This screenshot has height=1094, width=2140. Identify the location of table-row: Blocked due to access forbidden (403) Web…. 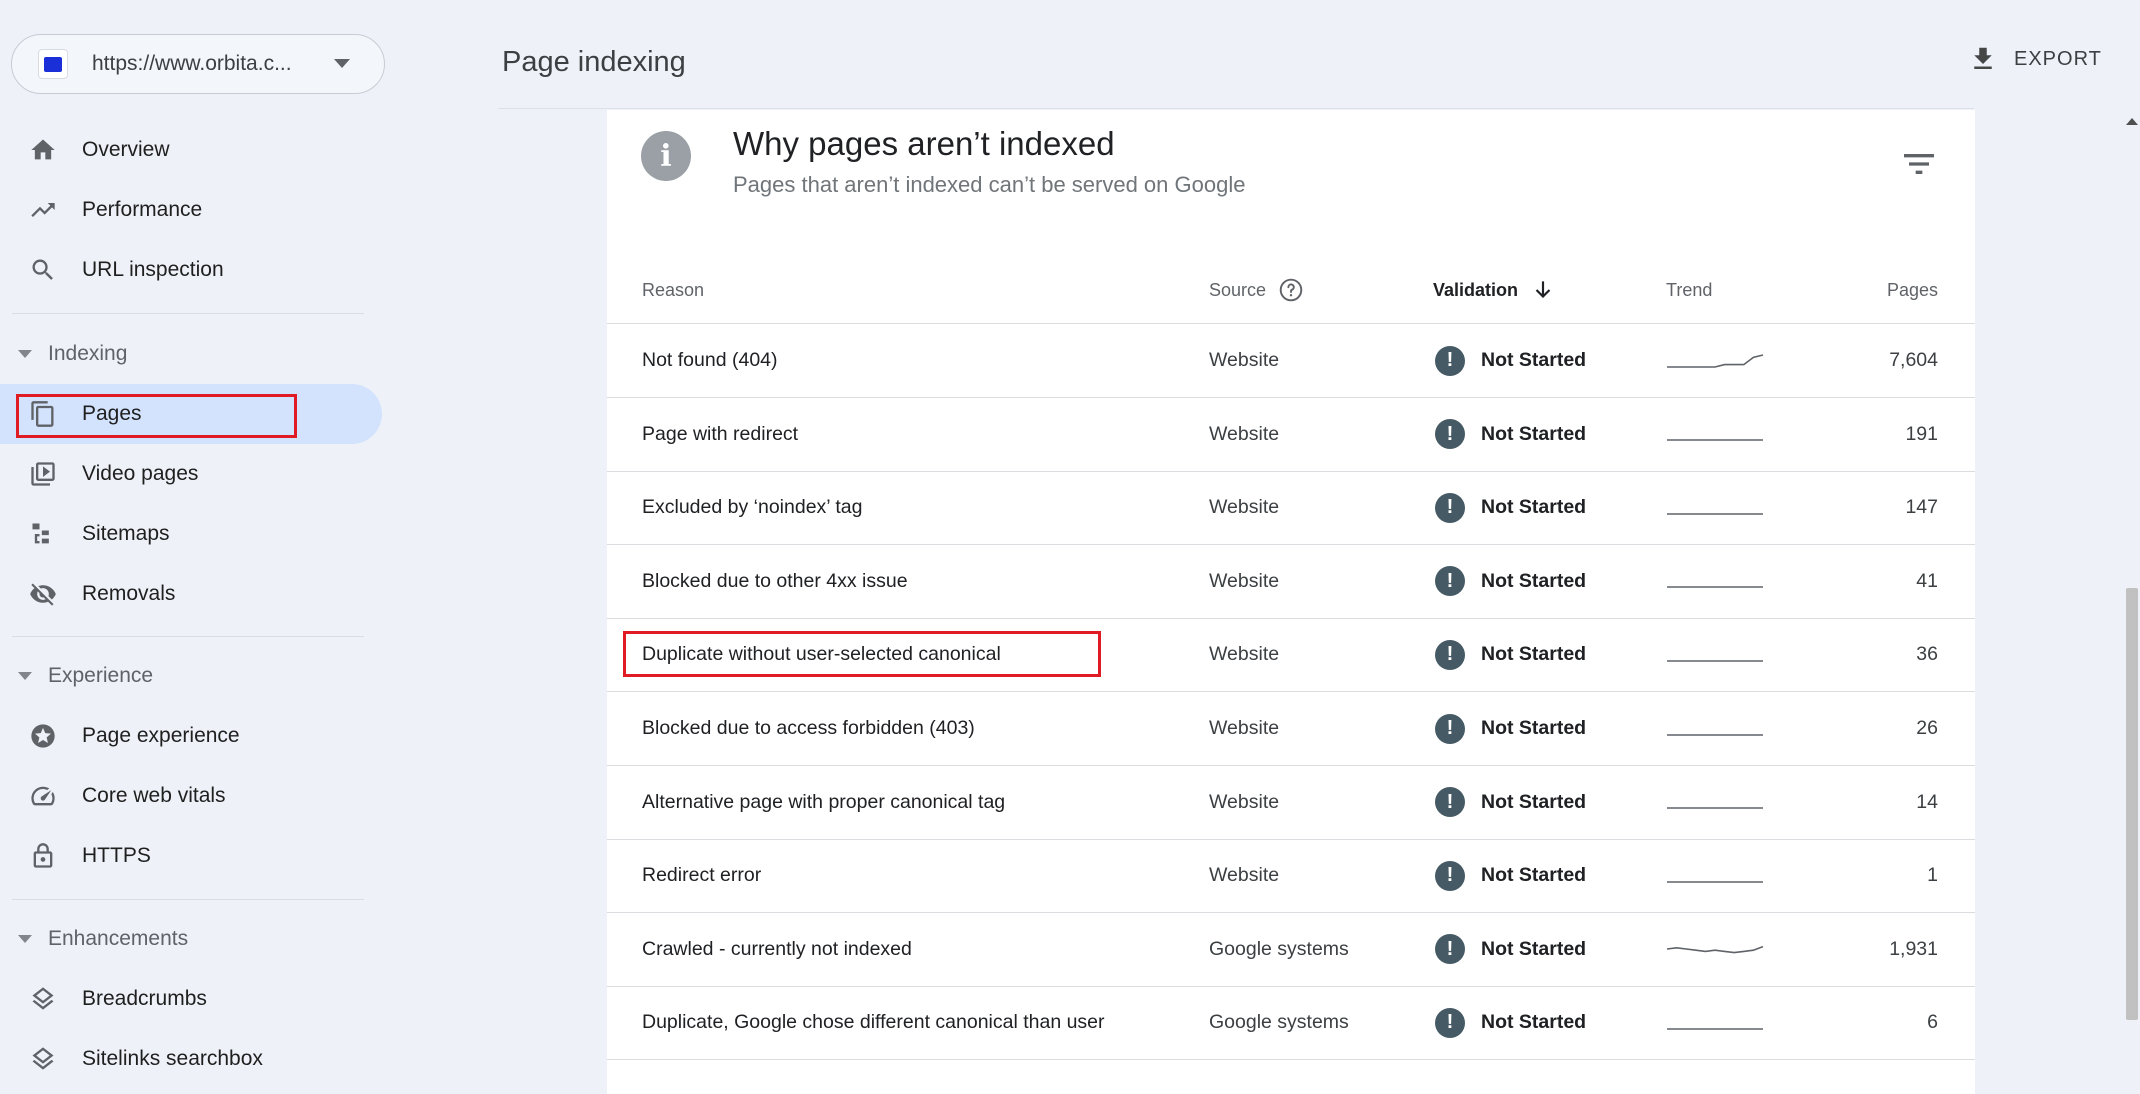
(1291, 729).